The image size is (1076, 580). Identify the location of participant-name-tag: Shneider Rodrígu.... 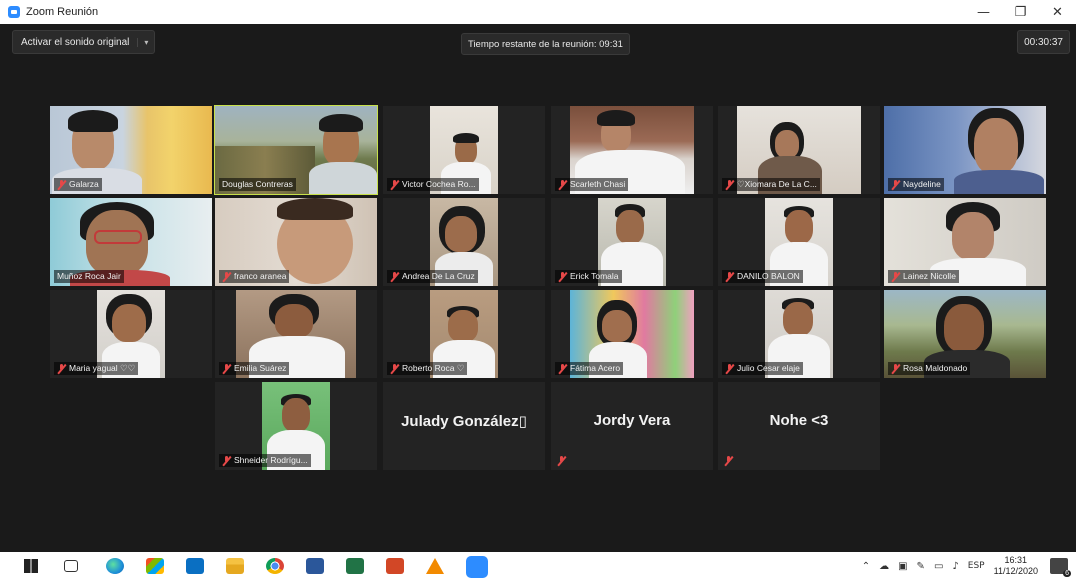
(265, 460).